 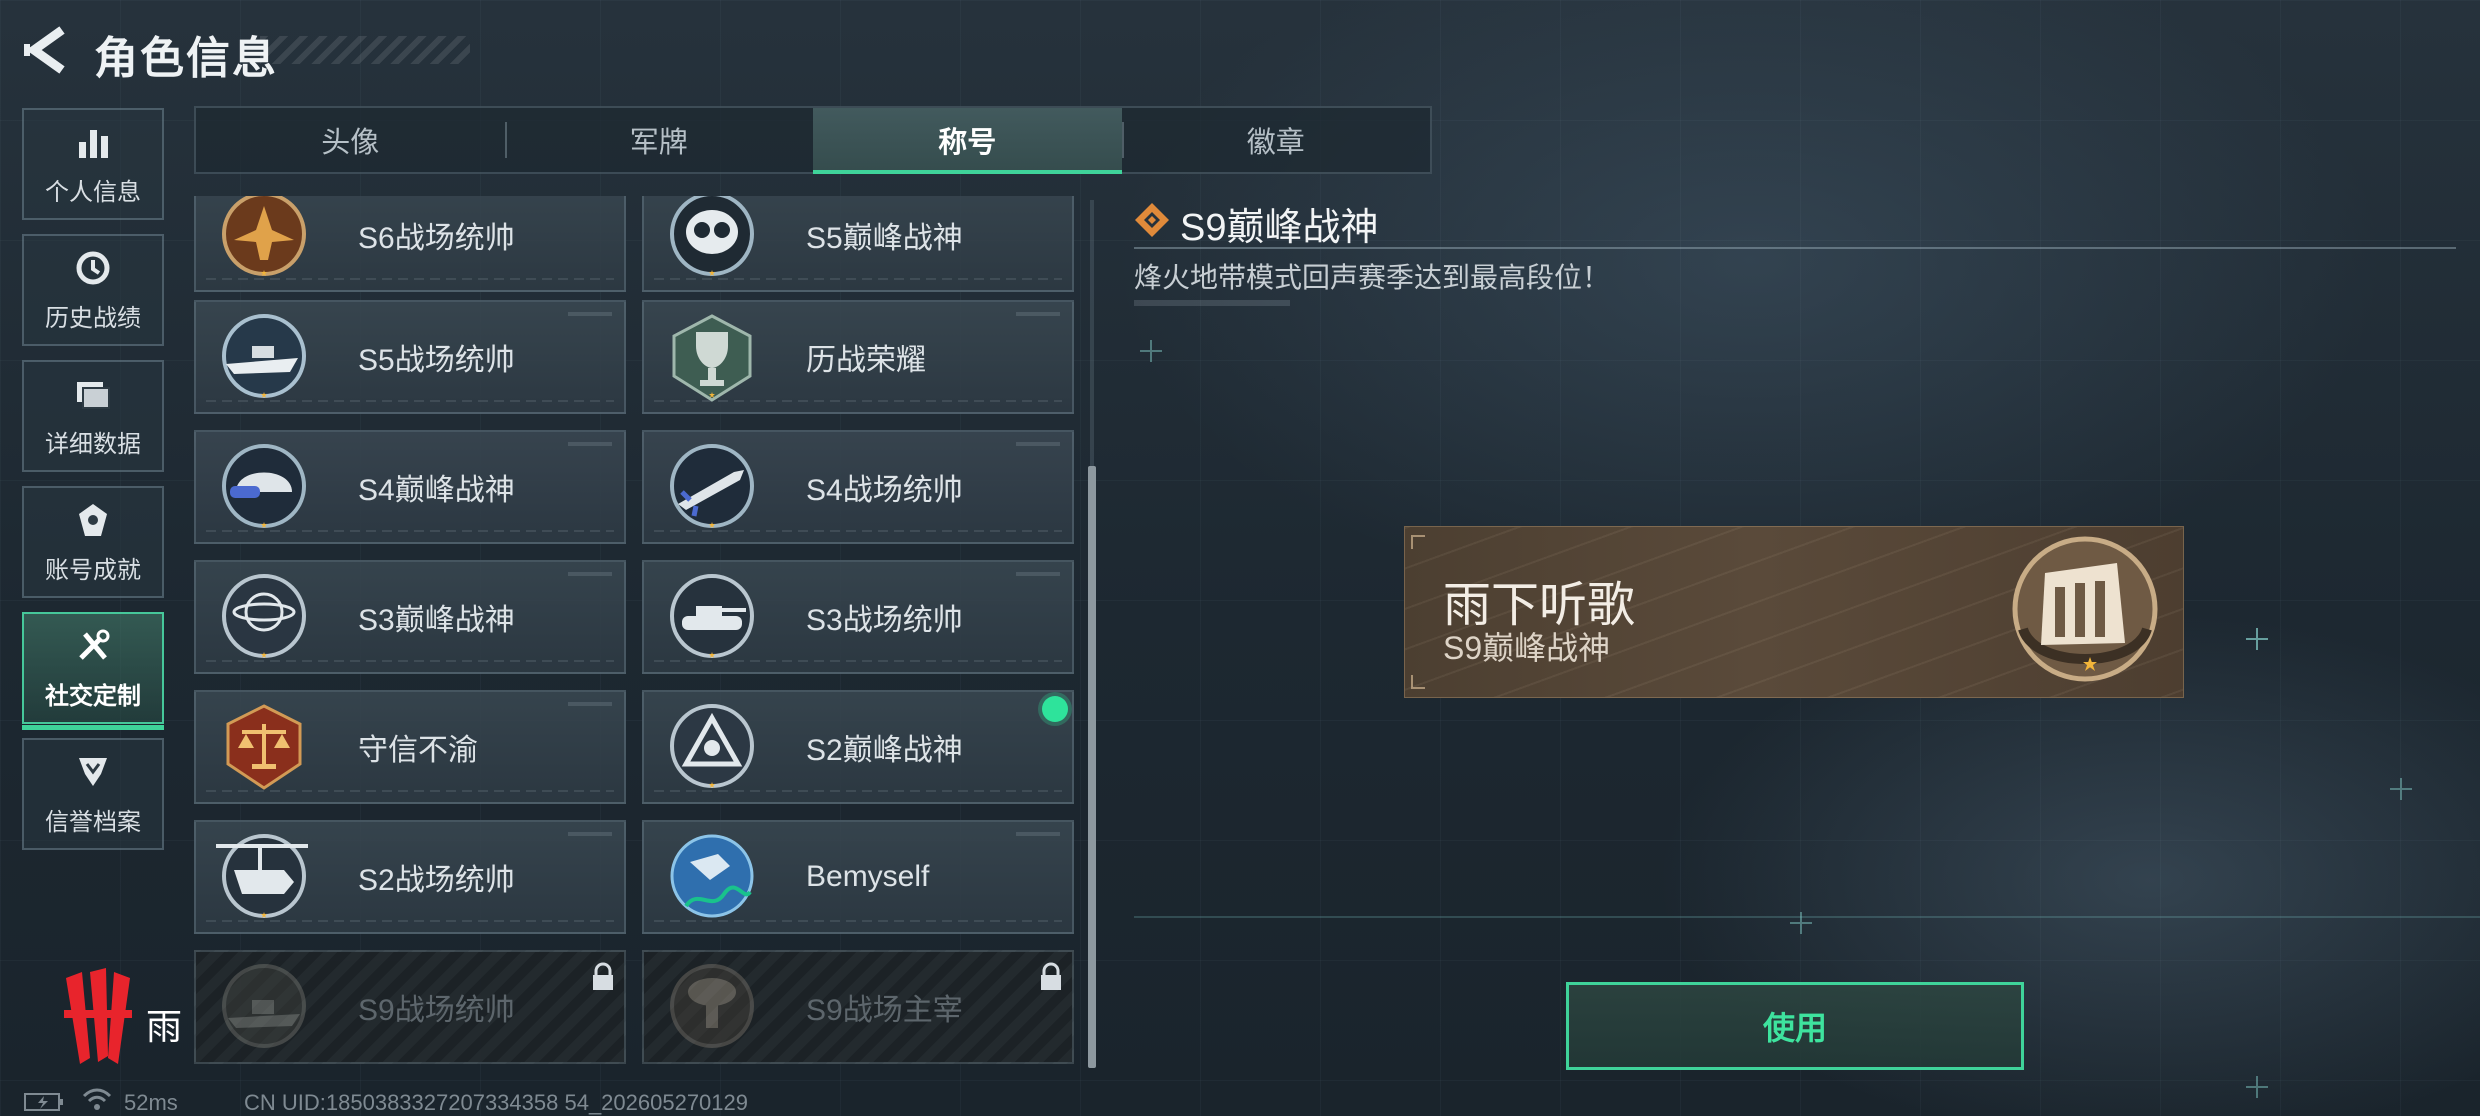 What do you see at coordinates (93, 164) in the screenshot?
I see `sidebar-item-personal-info: 个人信息` at bounding box center [93, 164].